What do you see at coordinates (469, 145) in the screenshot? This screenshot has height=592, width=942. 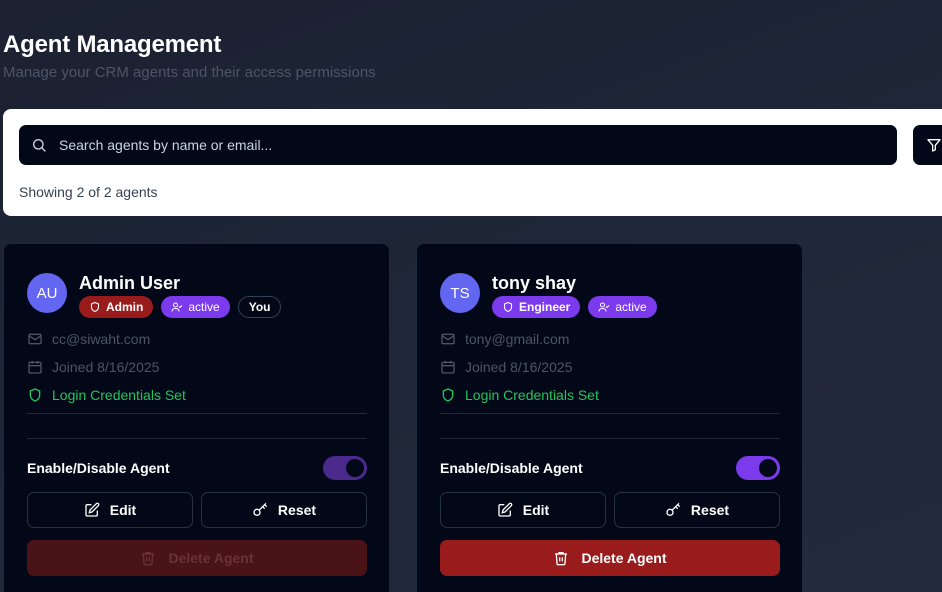 I see `search-input` at bounding box center [469, 145].